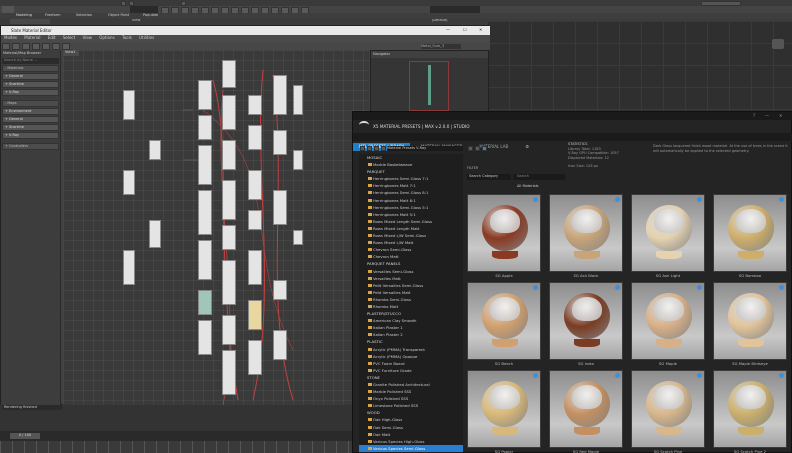  Describe the element at coordinates (30, 68) in the screenshot. I see `browser-group: - Materials` at that location.